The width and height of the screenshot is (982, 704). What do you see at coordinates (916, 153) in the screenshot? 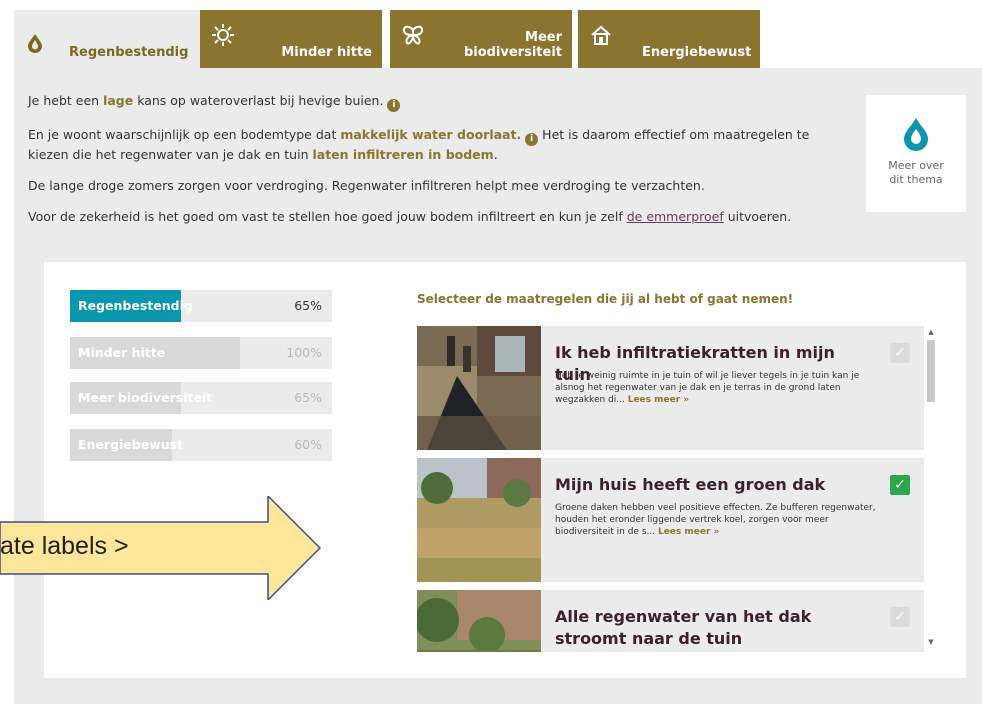
I see `theme-info-button: Meer over dit thema` at bounding box center [916, 153].